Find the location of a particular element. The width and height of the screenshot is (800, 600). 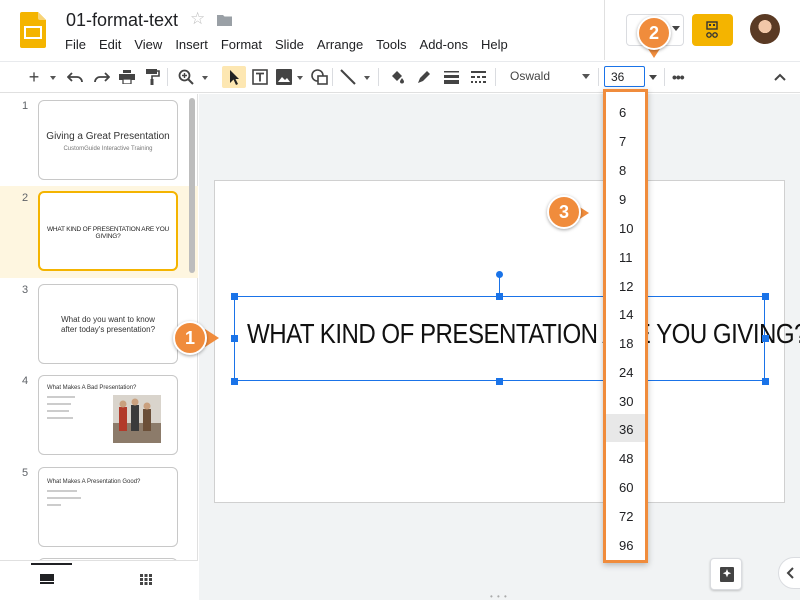

resize-handle-ne is located at coordinates (765, 296).